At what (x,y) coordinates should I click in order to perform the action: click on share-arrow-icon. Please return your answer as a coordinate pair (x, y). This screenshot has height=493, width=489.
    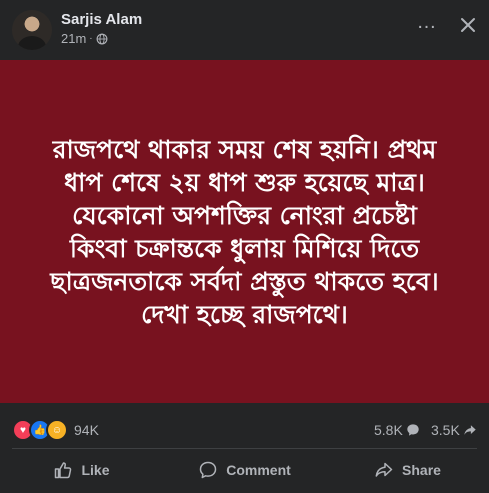
    Looking at the image, I should click on (470, 430).